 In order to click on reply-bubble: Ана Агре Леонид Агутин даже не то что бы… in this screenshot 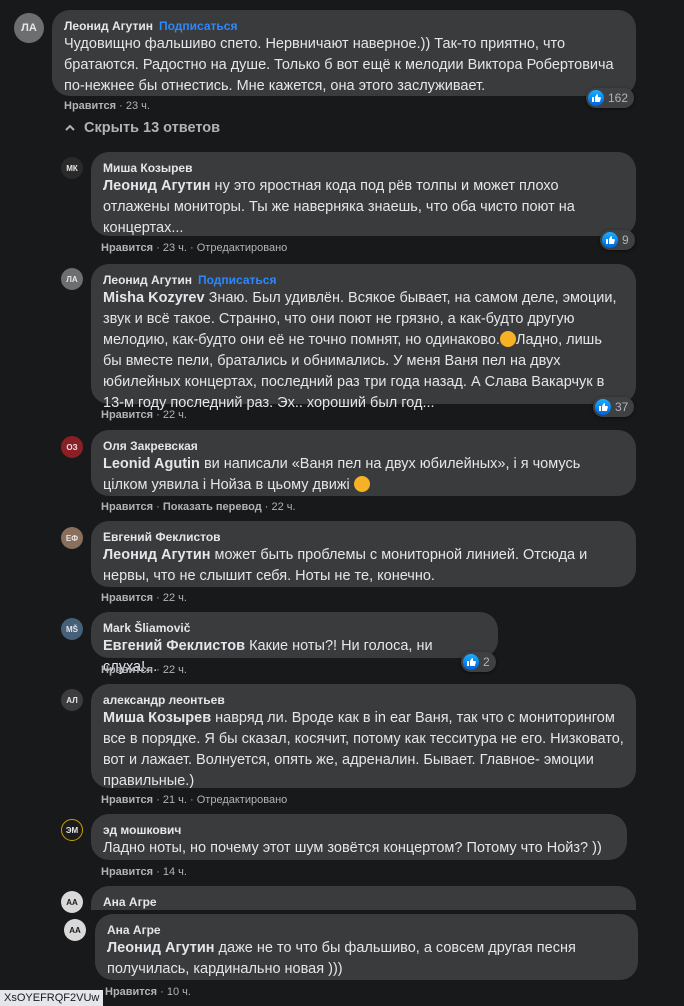, I will do `click(366, 947)`.